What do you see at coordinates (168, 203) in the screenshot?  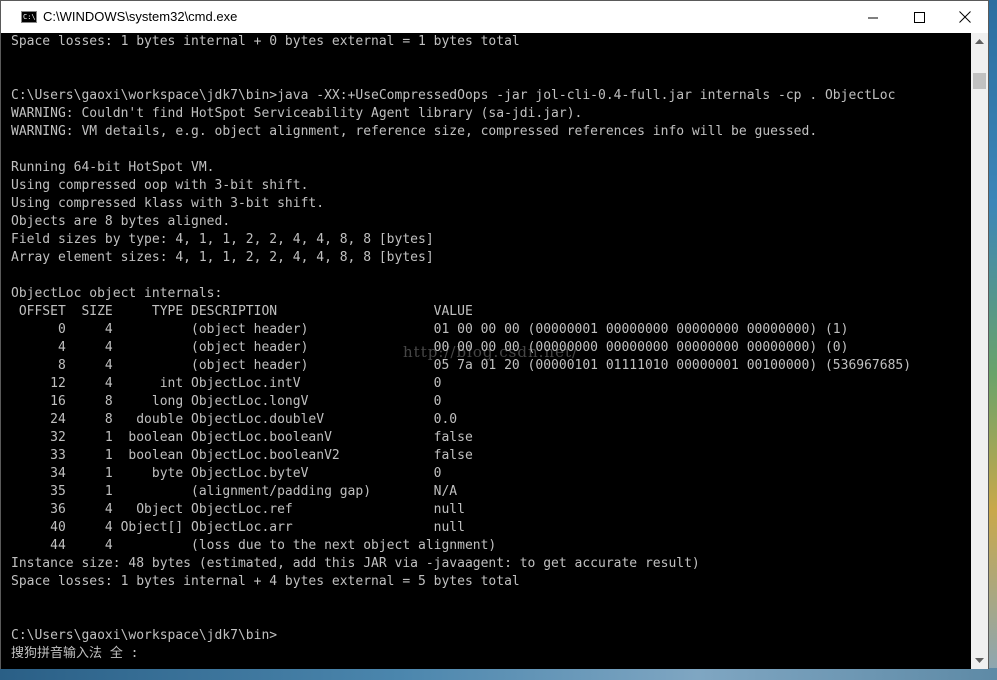 I see `console-line: Using compressed klass with 3-bit shift.` at bounding box center [168, 203].